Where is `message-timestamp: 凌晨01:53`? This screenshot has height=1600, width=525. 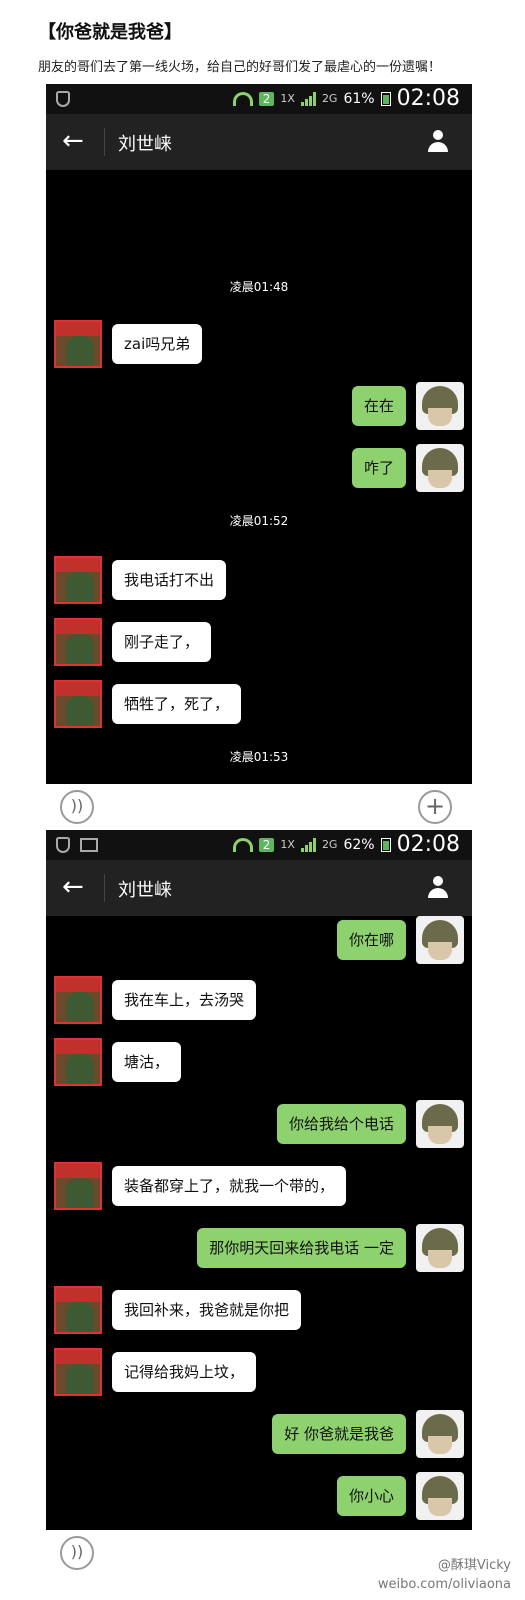
message-timestamp: 凌晨01:53 is located at coordinates (259, 757).